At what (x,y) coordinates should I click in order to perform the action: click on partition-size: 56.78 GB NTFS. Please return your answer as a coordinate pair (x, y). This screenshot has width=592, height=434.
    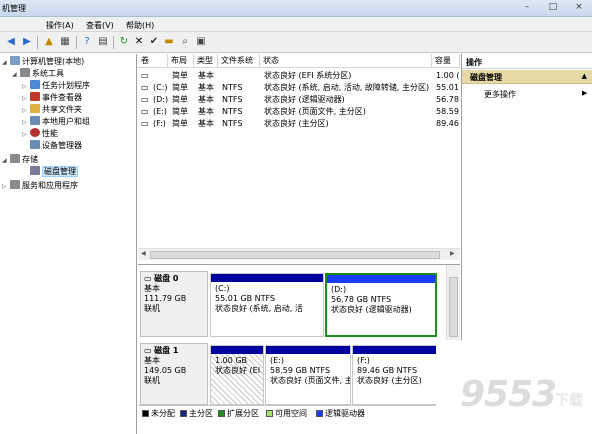
    Looking at the image, I should click on (361, 299).